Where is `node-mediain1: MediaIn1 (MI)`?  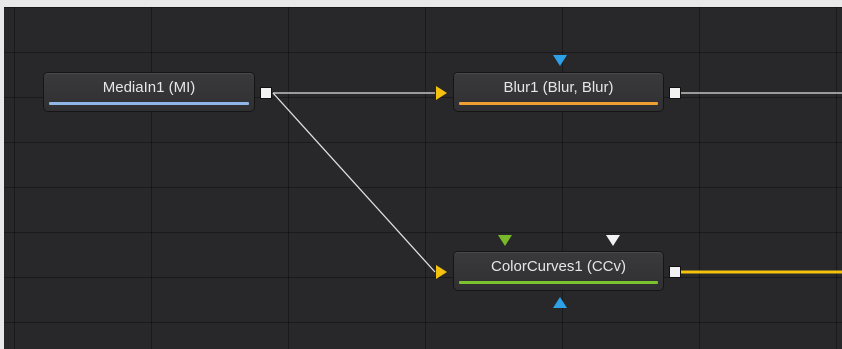 node-mediain1: MediaIn1 (MI) is located at coordinates (149, 92).